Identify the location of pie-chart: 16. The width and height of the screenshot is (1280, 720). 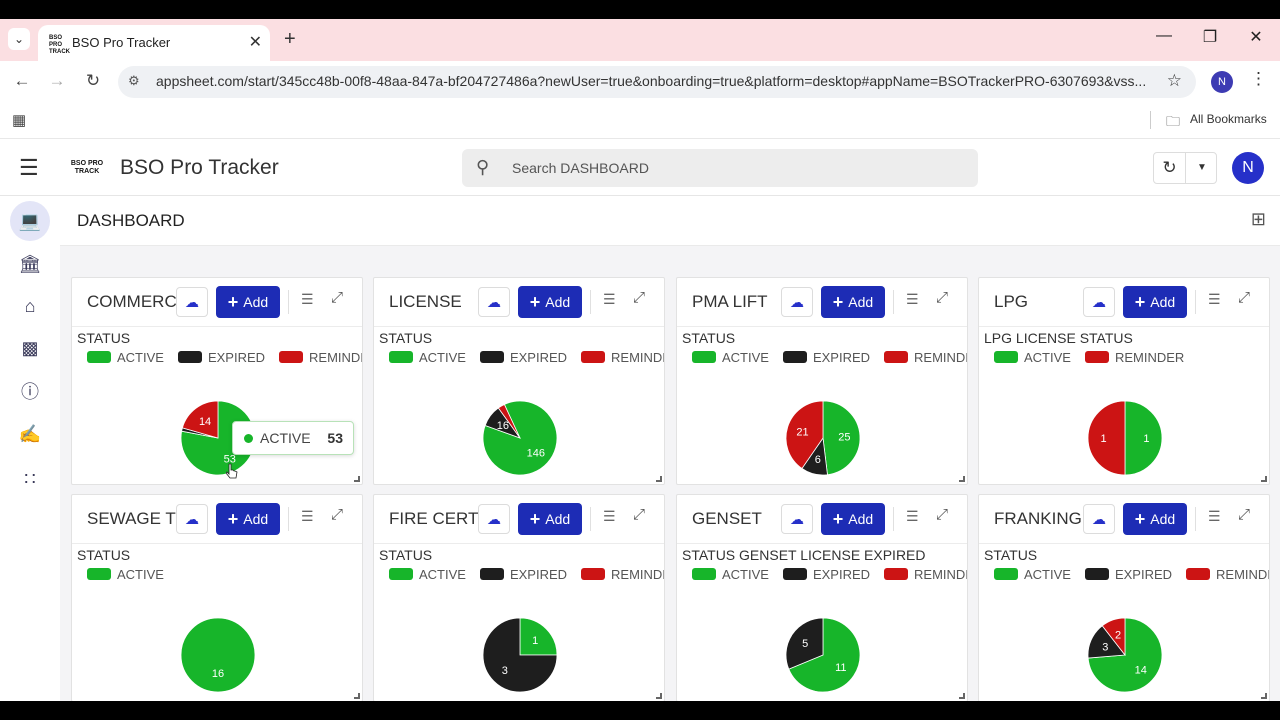
(218, 655).